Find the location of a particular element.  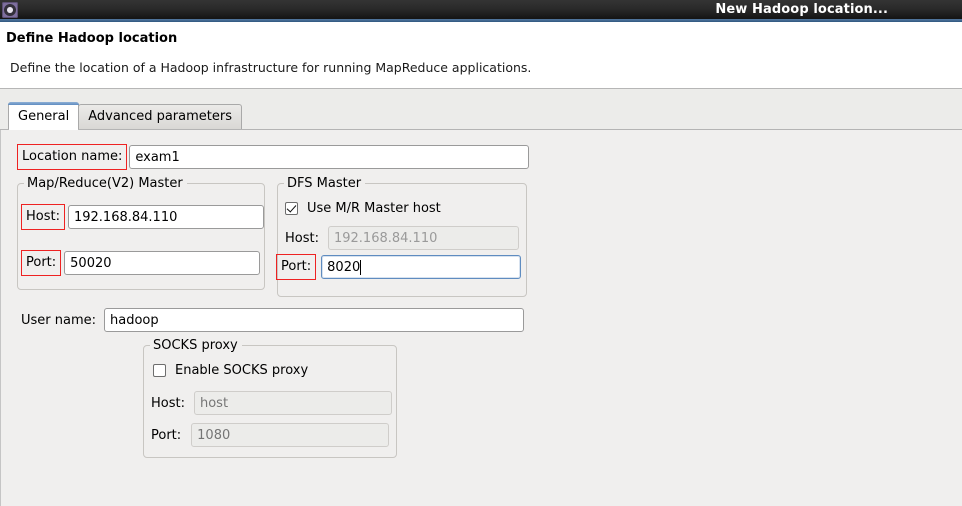

mapreduce-master-group: Map/Reduce(V2) Master Host: Port: is located at coordinates (141, 233).